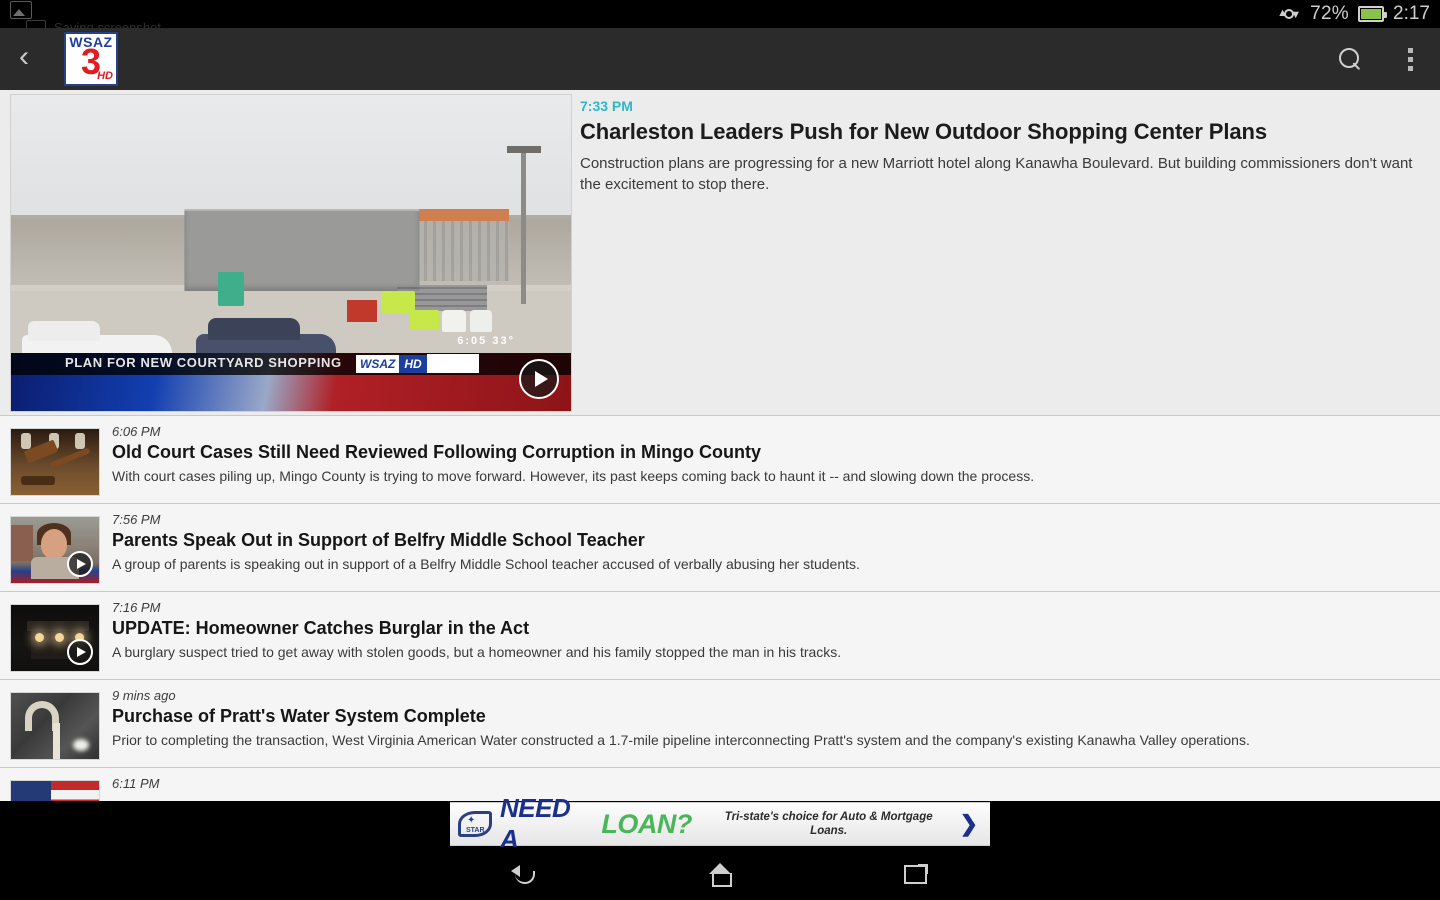  What do you see at coordinates (646, 823) in the screenshot?
I see `ad-headline-secondary: LOAN?` at bounding box center [646, 823].